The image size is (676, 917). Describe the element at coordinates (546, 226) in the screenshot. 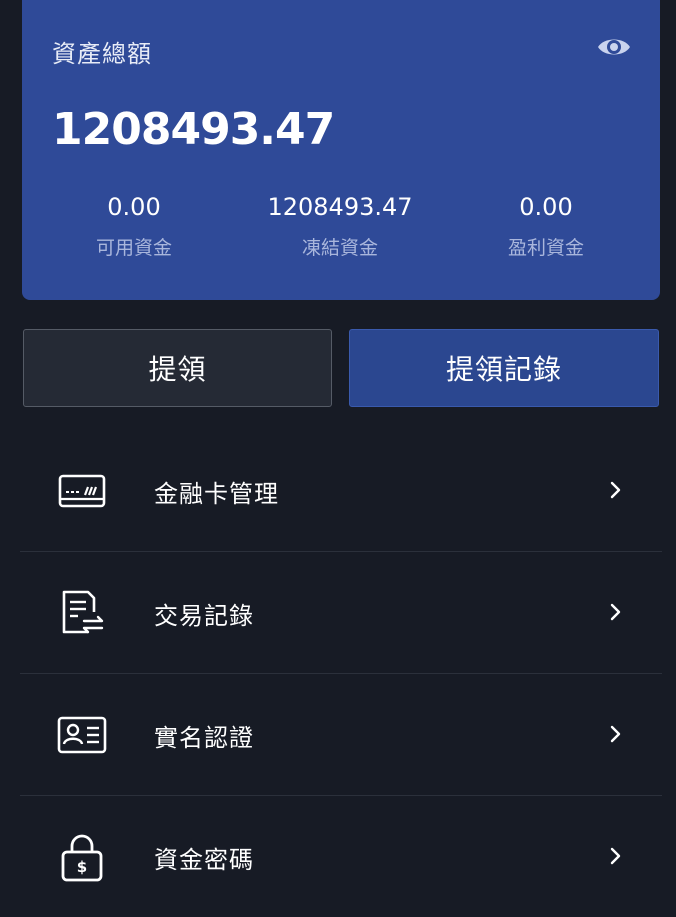

I see `stat-profit-funds: 0.00 盈利資金` at that location.